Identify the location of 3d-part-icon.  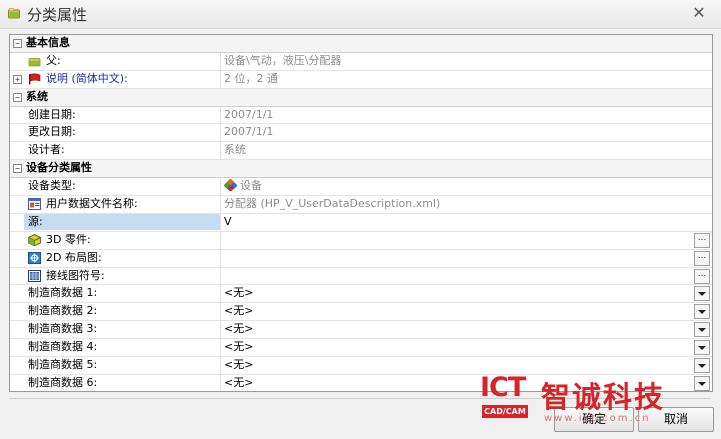
(34, 239).